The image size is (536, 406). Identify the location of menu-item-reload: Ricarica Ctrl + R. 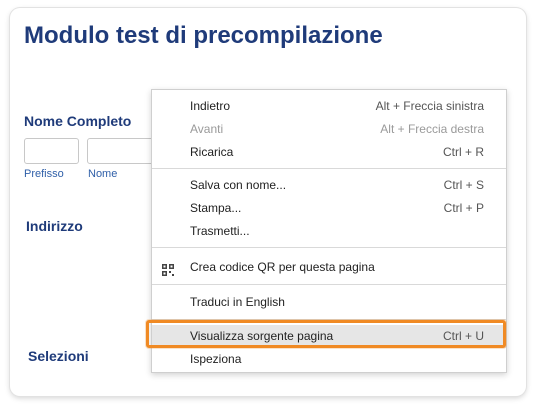
(329, 152).